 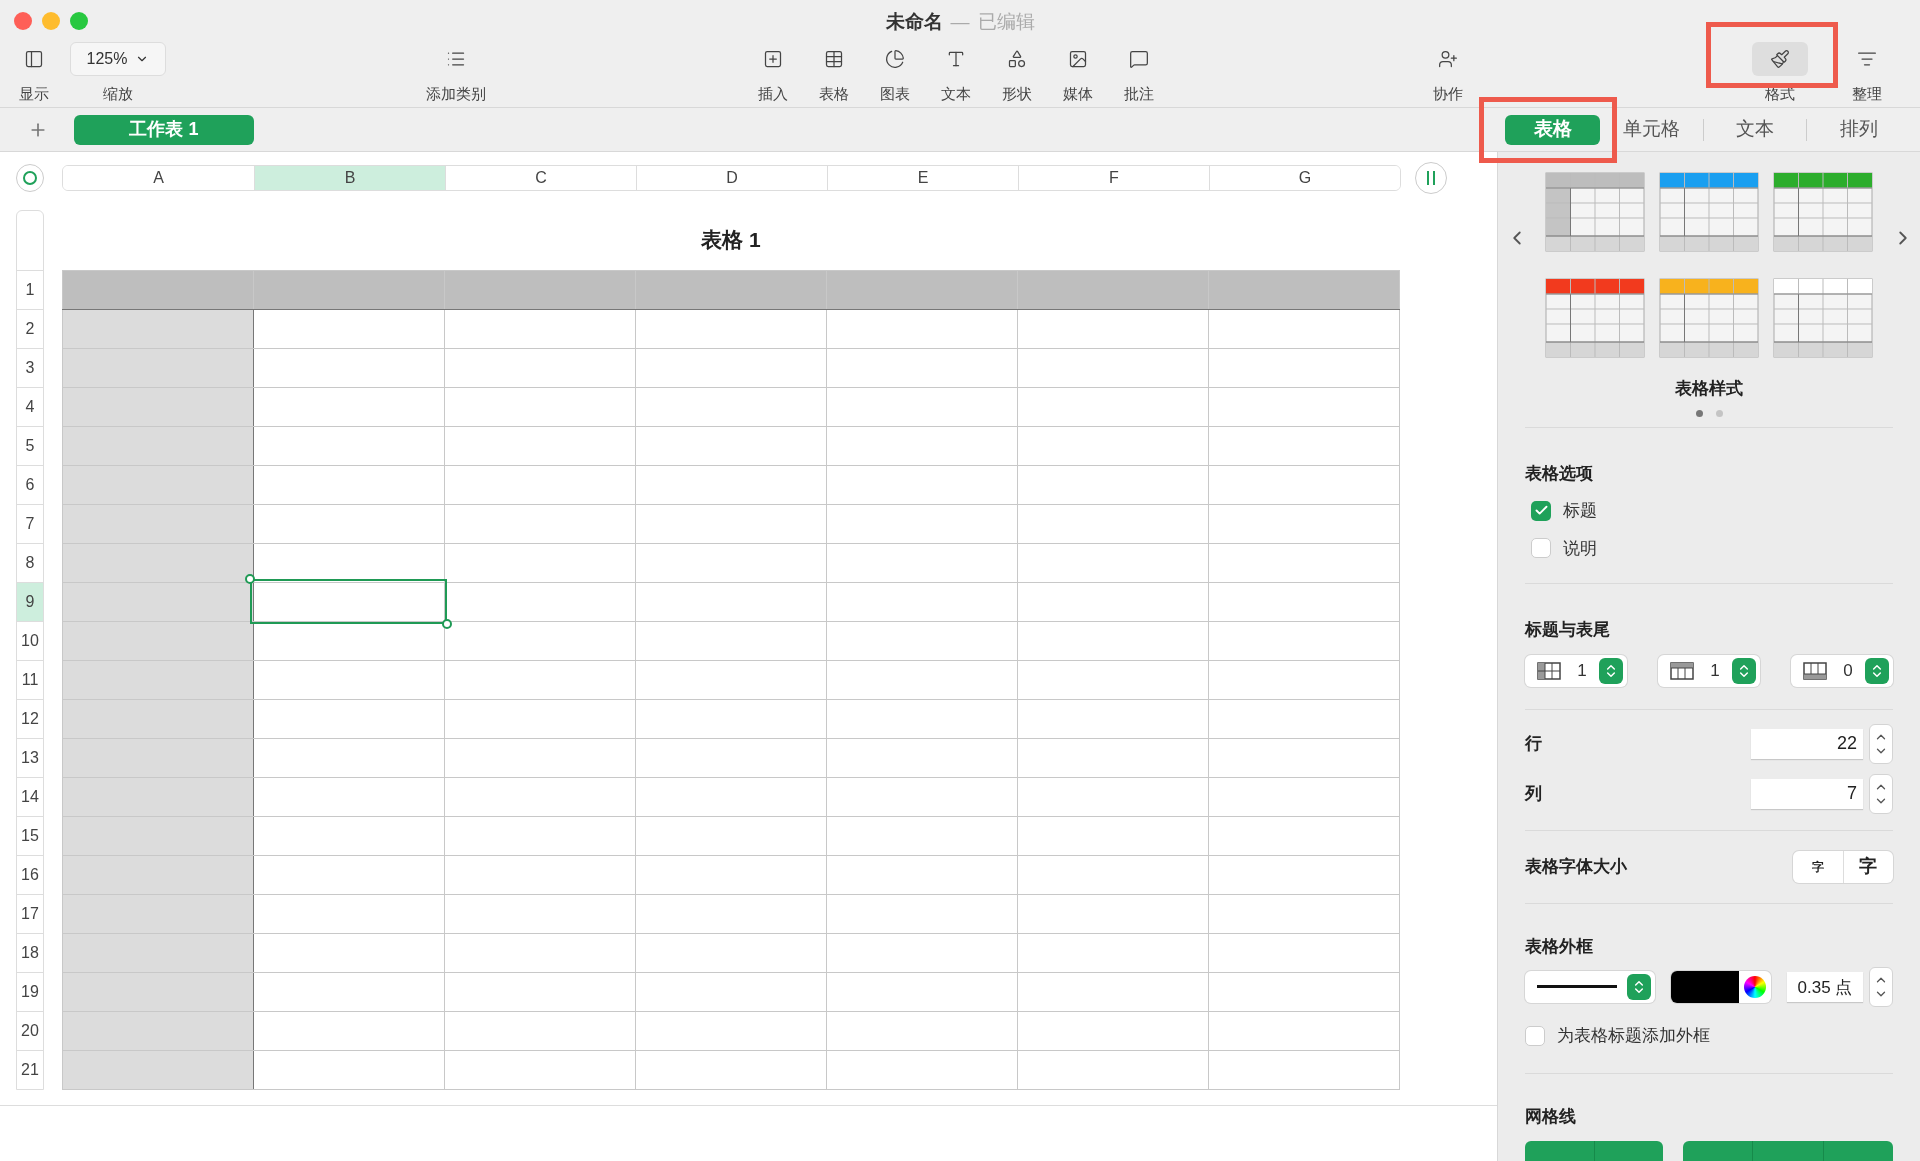 I want to click on color-wheel-icon, so click(x=1755, y=987).